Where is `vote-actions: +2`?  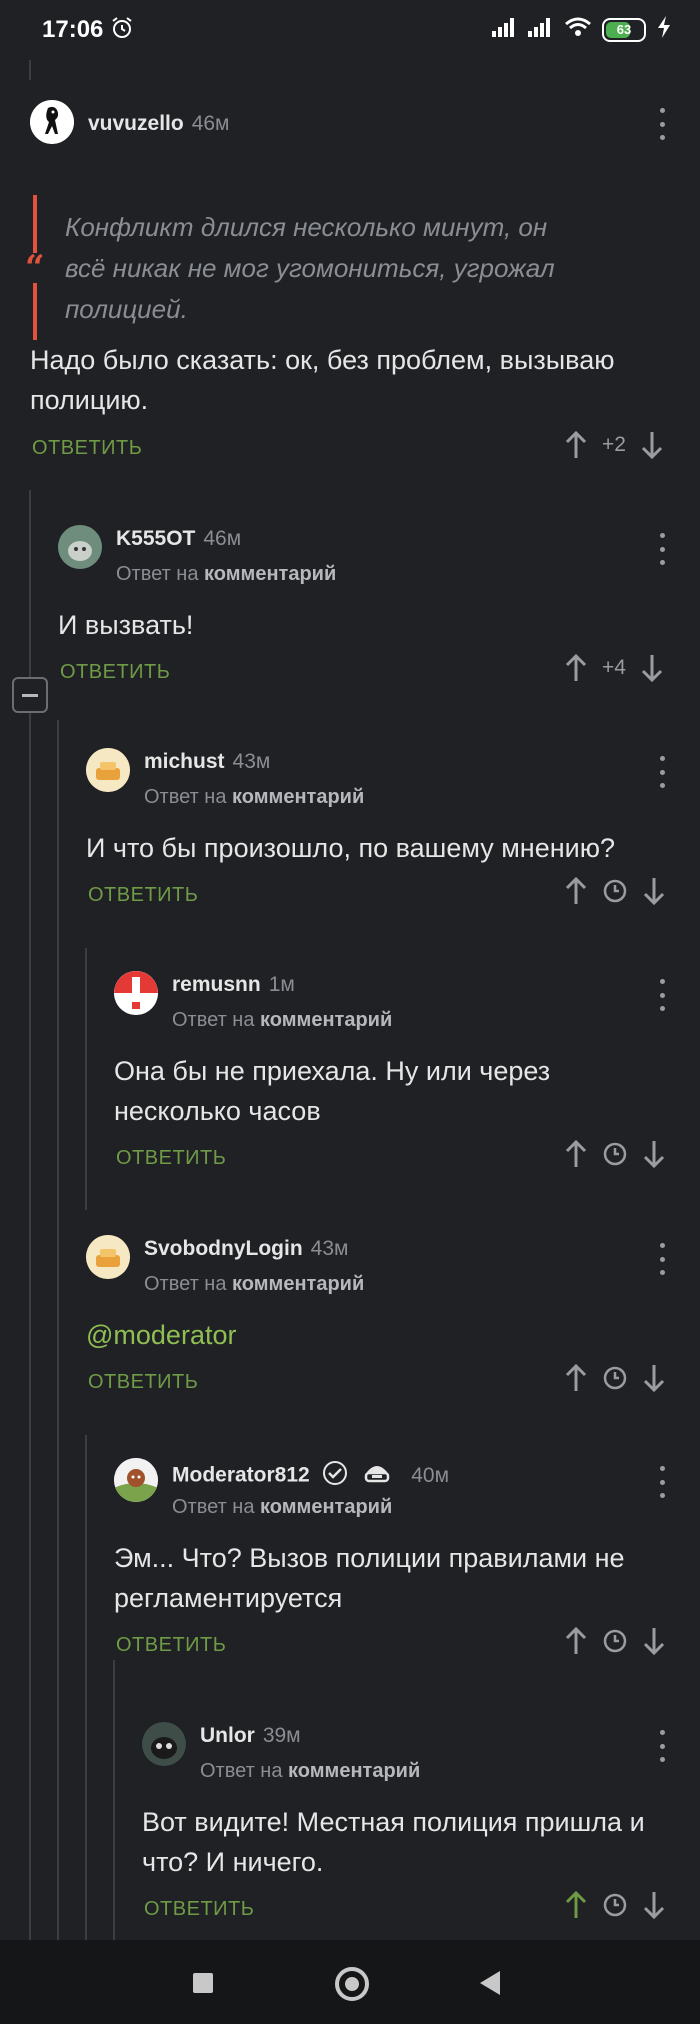
vote-actions: +2 is located at coordinates (614, 445).